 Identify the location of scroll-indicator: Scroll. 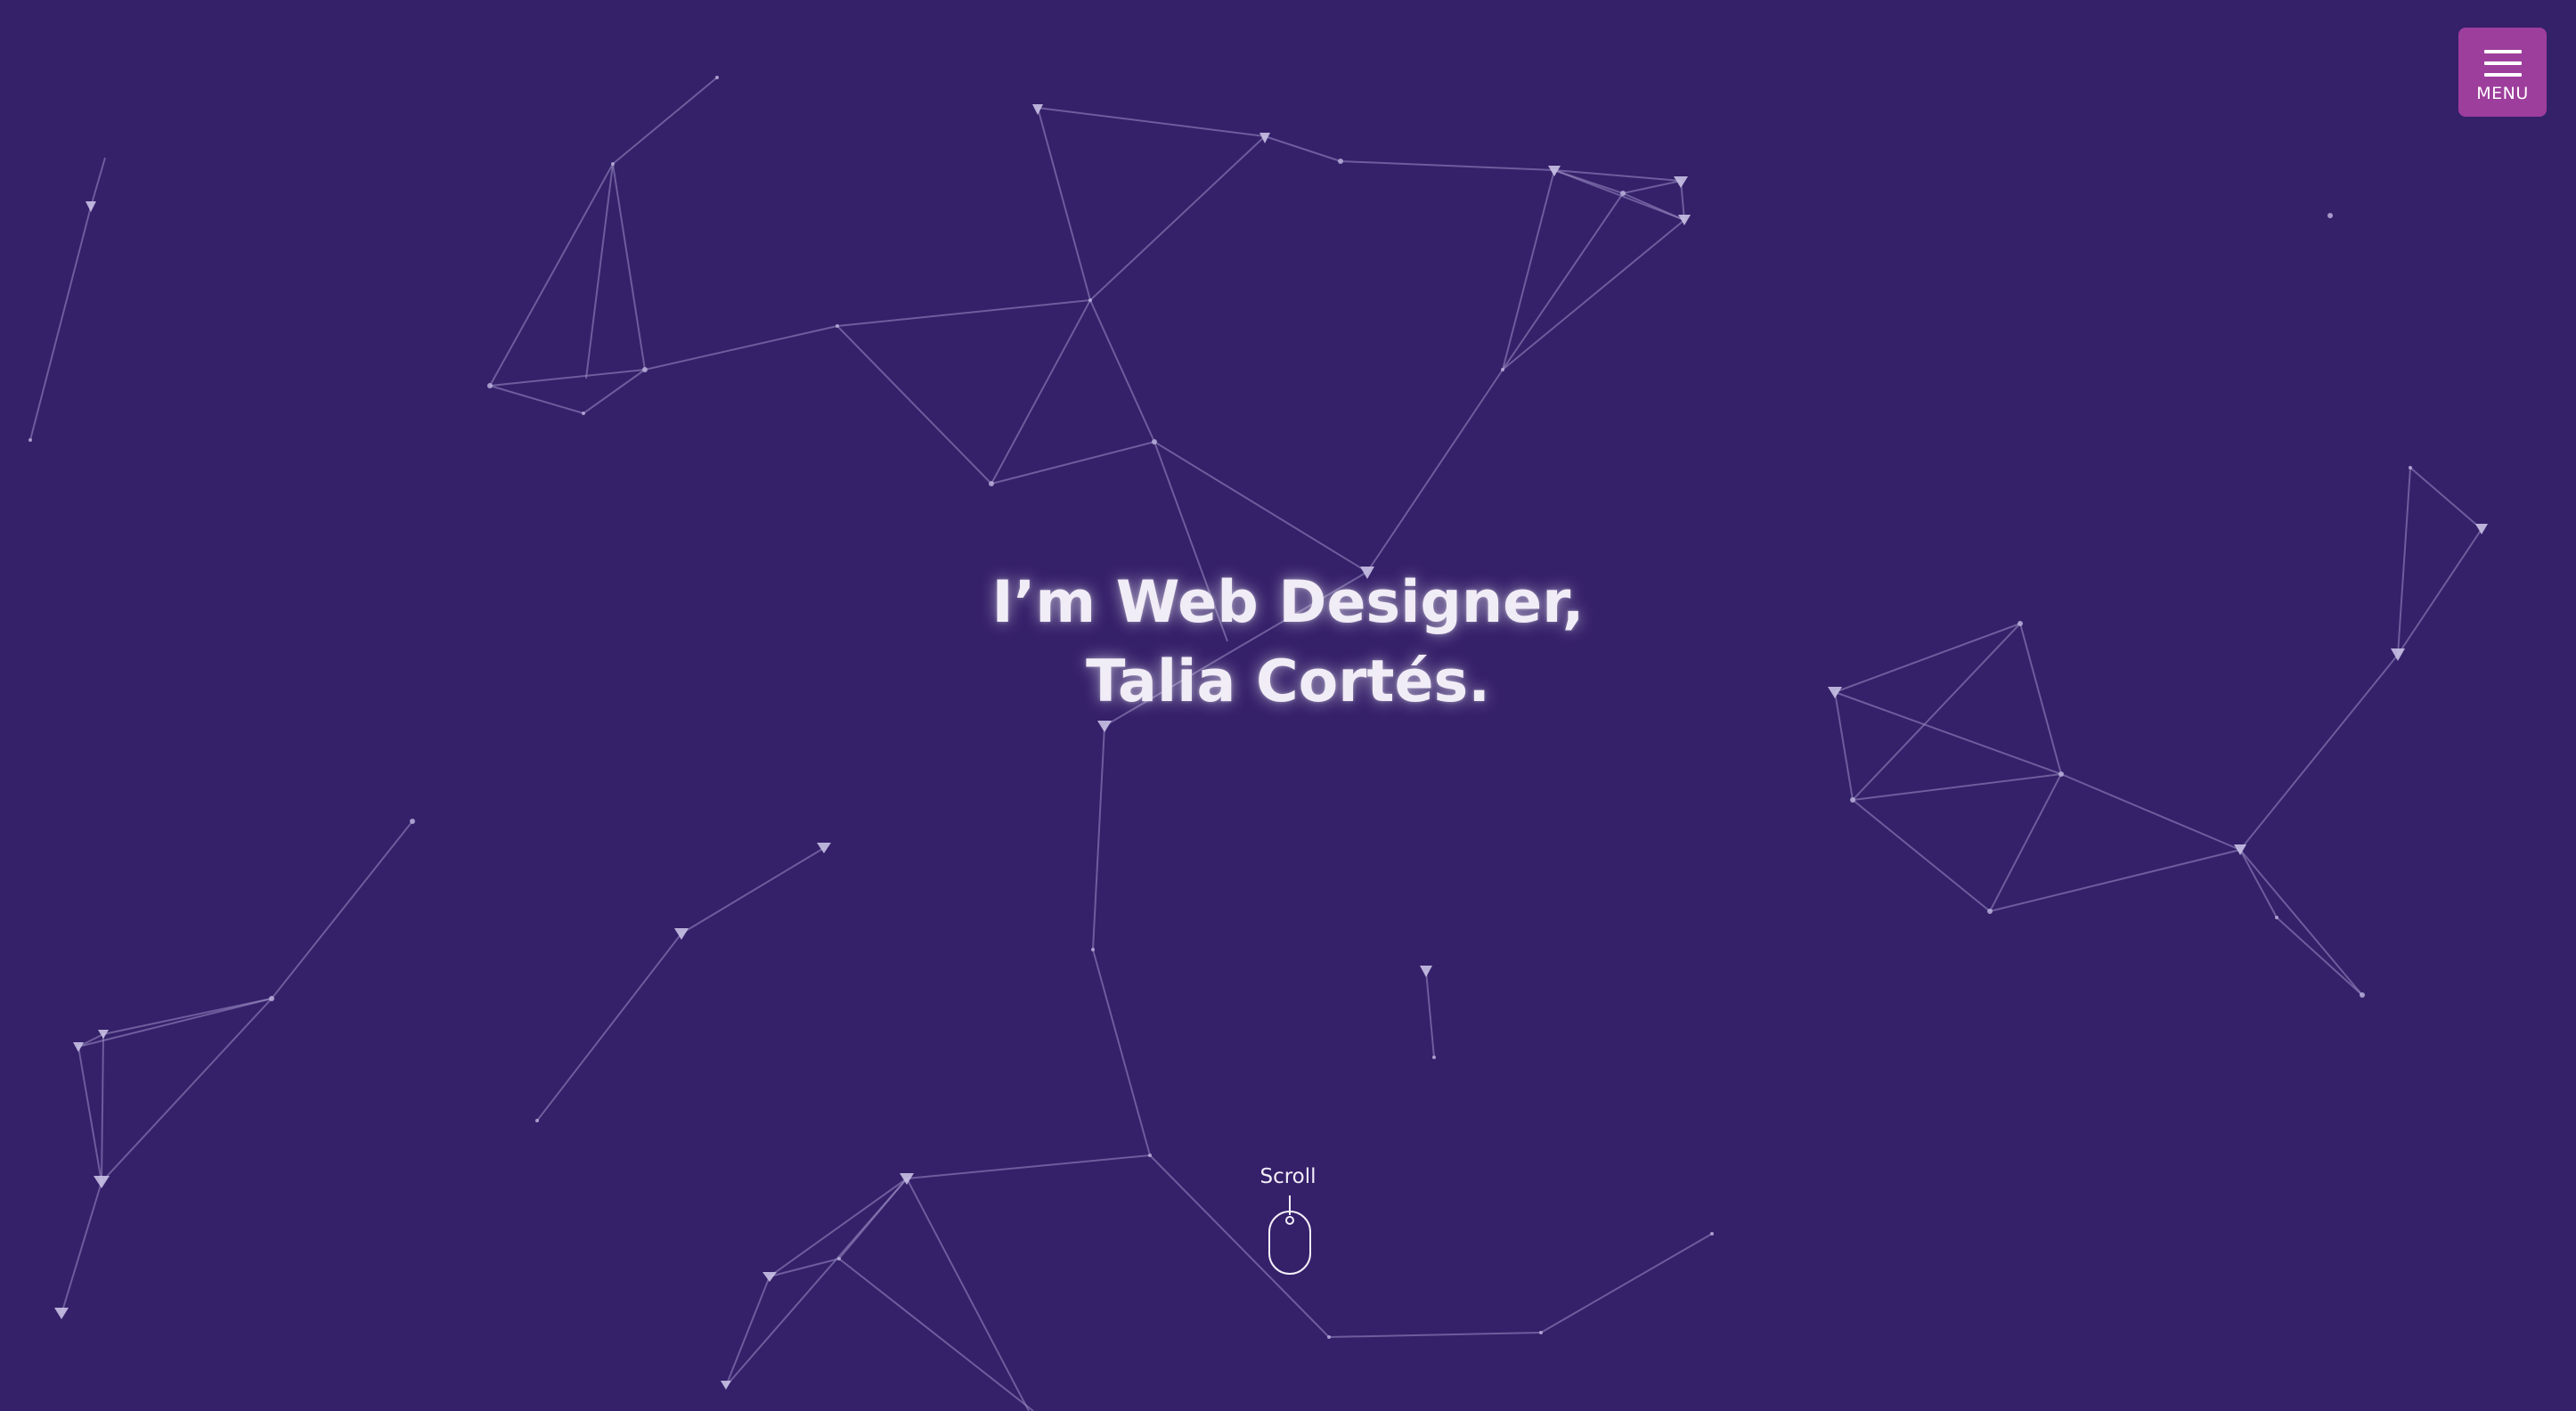
(1288, 1221).